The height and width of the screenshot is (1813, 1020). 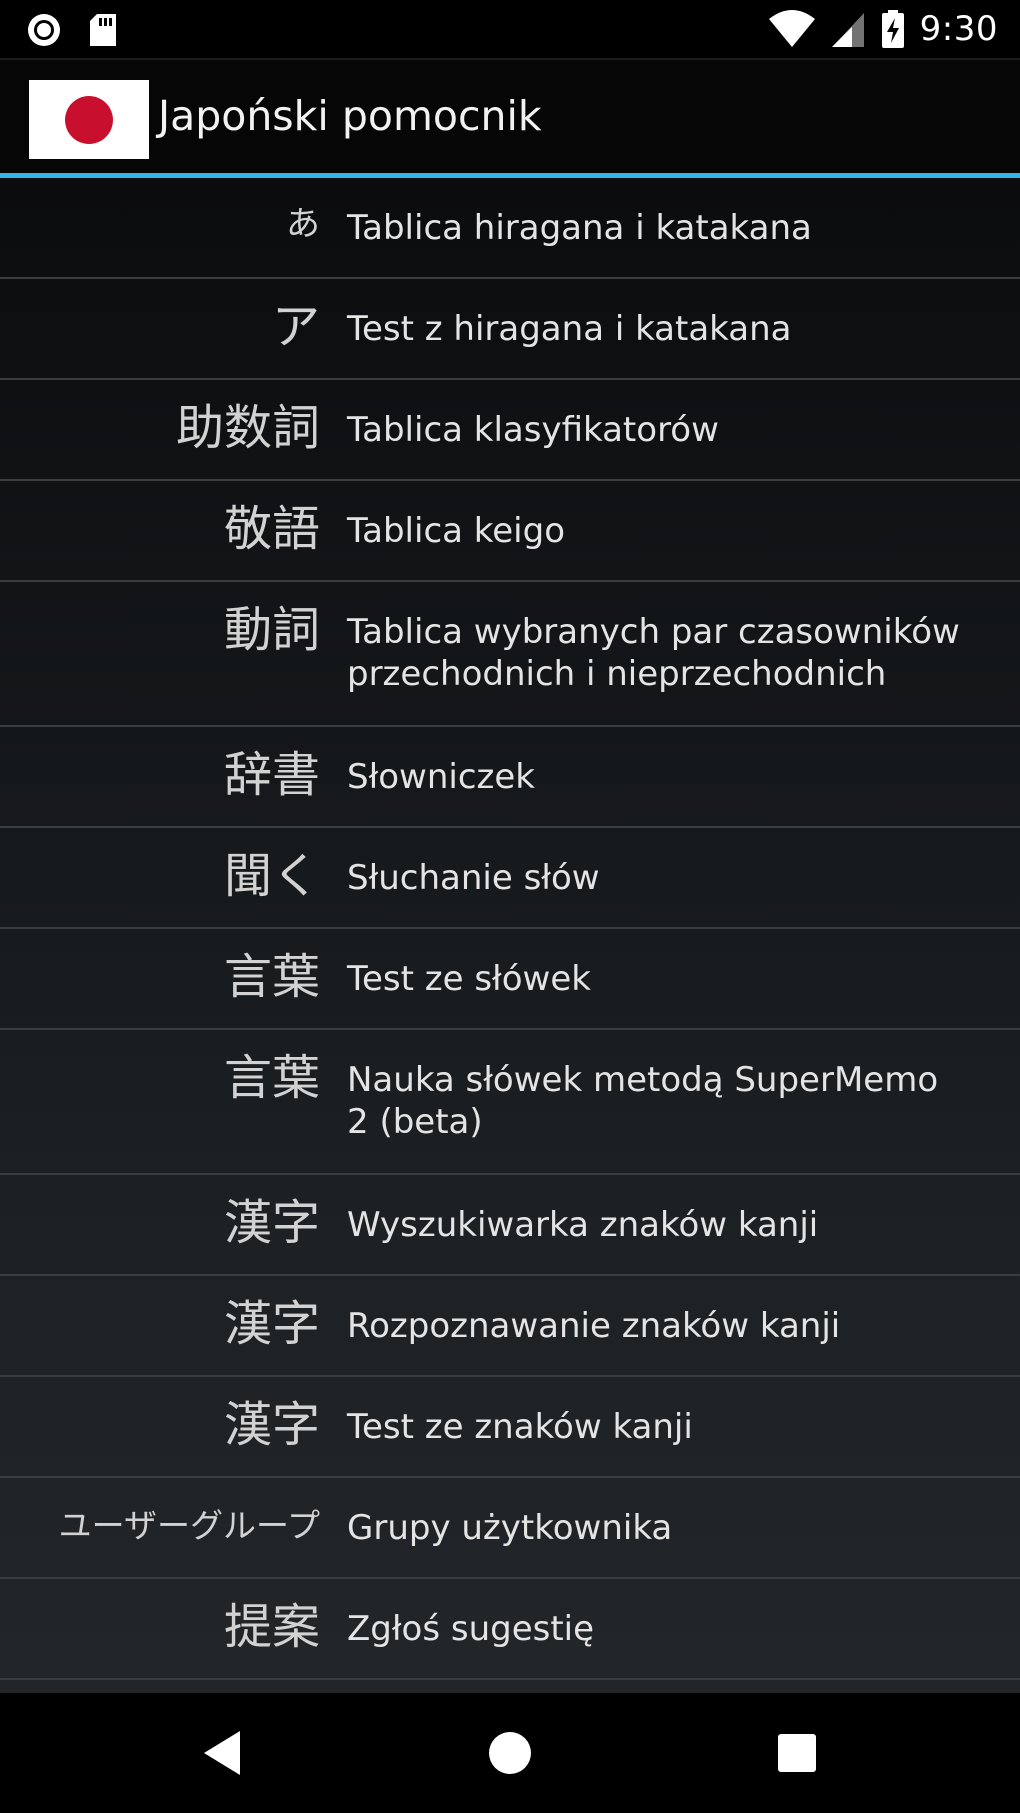 I want to click on menu-item-label: Tablica keigo, so click(x=456, y=531).